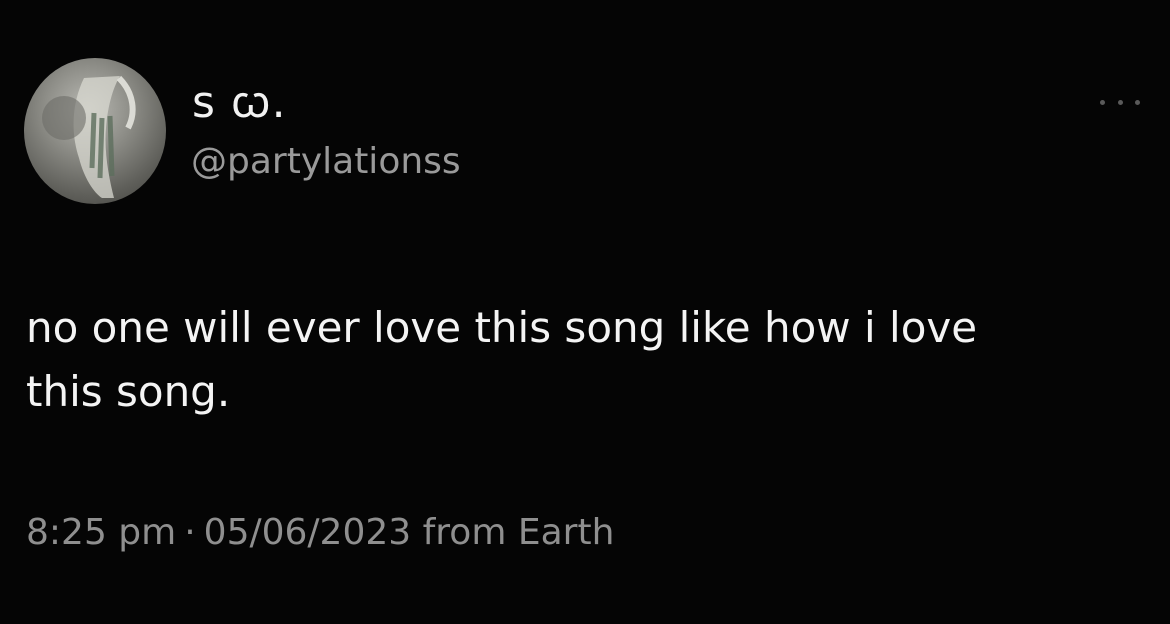  I want to click on tweet-meta: 8:25 pm · 05/06/2023 from Earth, so click(320, 533).